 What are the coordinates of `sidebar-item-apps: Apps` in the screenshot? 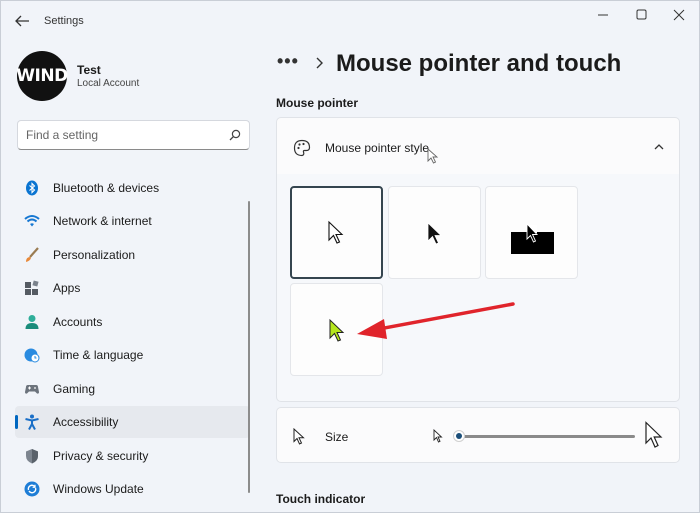 It's located at (132, 288).